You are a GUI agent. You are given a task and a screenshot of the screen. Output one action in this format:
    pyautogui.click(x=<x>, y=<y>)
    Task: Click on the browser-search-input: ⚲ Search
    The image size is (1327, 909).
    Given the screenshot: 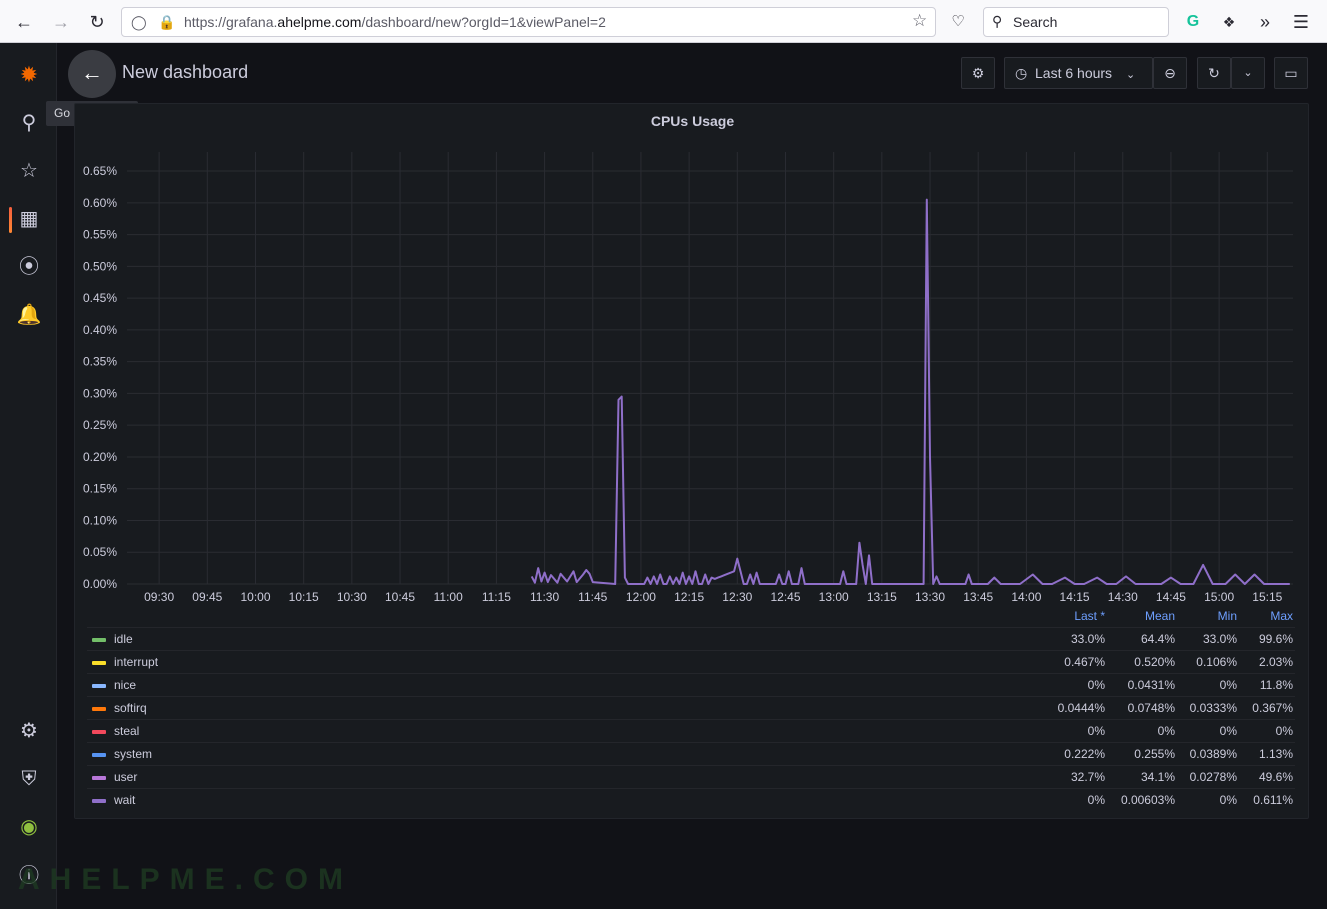 What is the action you would take?
    pyautogui.click(x=1076, y=22)
    